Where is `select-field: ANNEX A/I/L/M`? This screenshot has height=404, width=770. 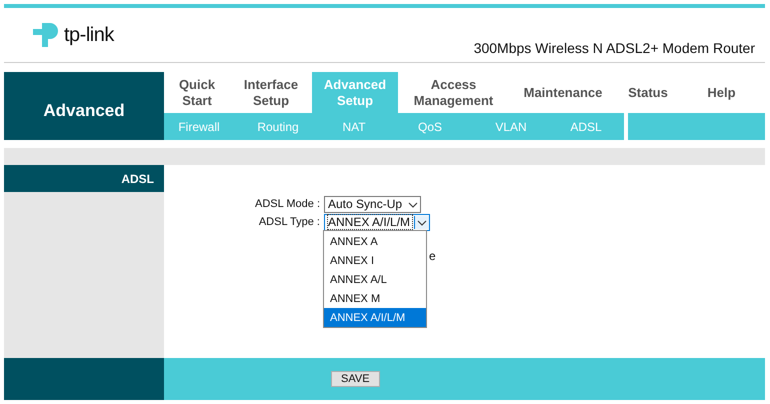
select-field: ANNEX A/I/L/M is located at coordinates (377, 222).